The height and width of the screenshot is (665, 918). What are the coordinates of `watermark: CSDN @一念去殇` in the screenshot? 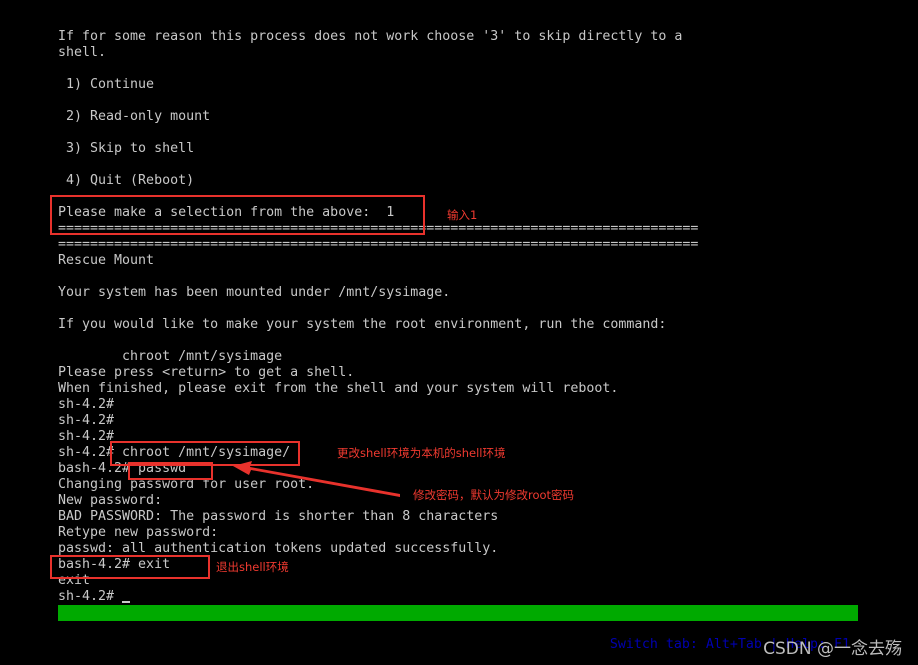 It's located at (832, 649).